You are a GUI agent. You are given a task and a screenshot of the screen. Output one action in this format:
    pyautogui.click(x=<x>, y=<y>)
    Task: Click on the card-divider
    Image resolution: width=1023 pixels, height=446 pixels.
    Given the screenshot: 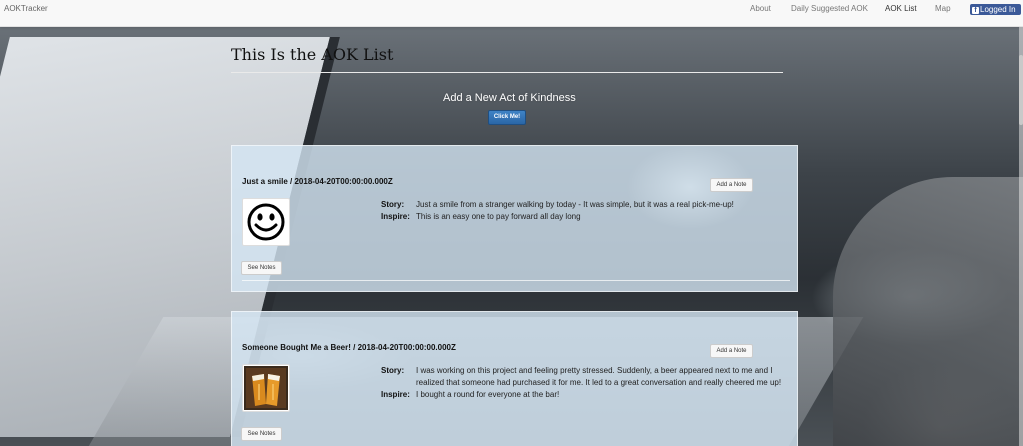 What is the action you would take?
    pyautogui.click(x=516, y=280)
    